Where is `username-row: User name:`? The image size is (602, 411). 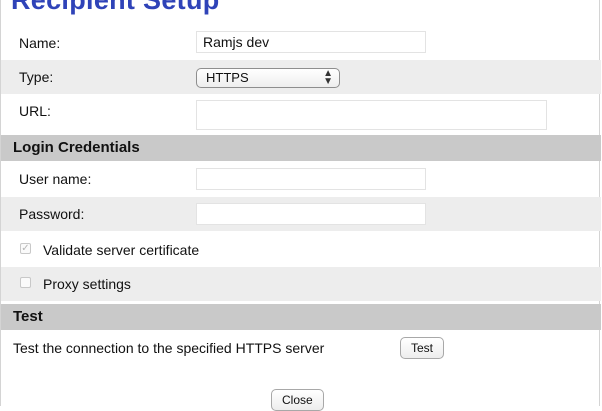
username-row: User name: is located at coordinates (301, 179).